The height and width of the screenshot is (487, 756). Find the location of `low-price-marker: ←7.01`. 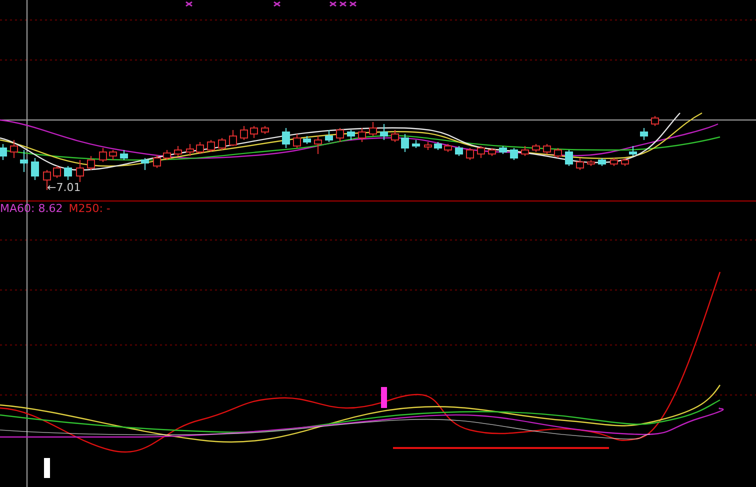

low-price-marker: ←7.01 is located at coordinates (64, 187).